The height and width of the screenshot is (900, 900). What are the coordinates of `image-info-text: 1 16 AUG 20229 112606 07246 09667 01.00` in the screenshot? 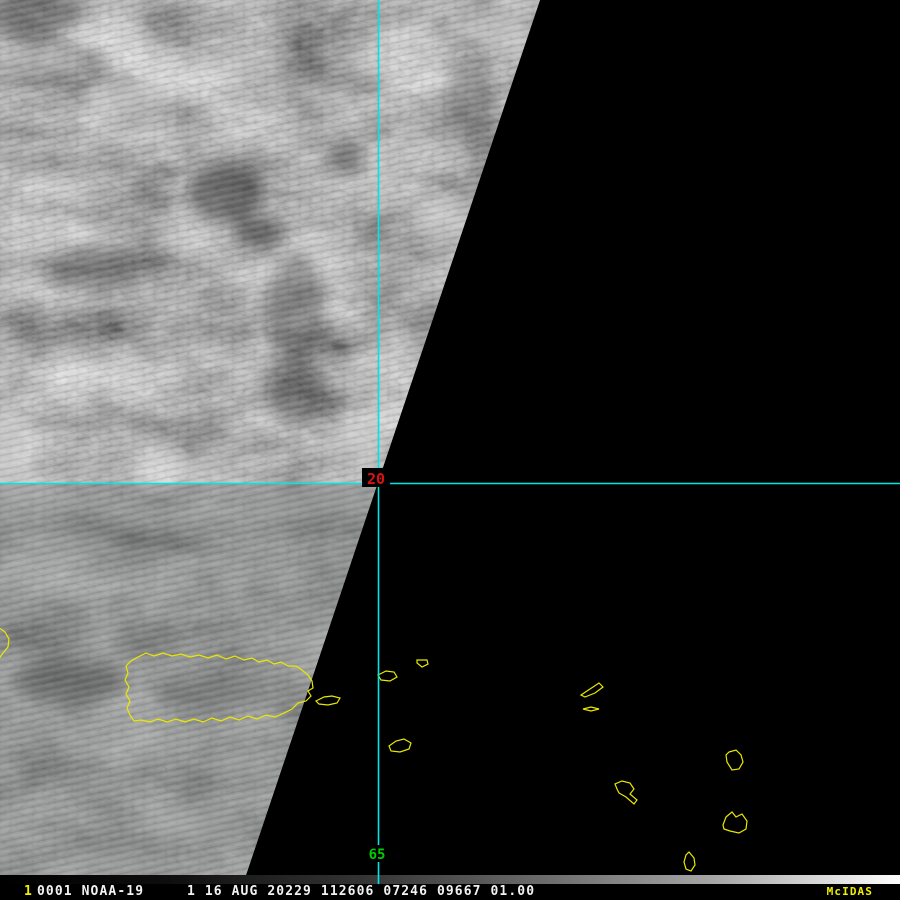 It's located at (361, 891).